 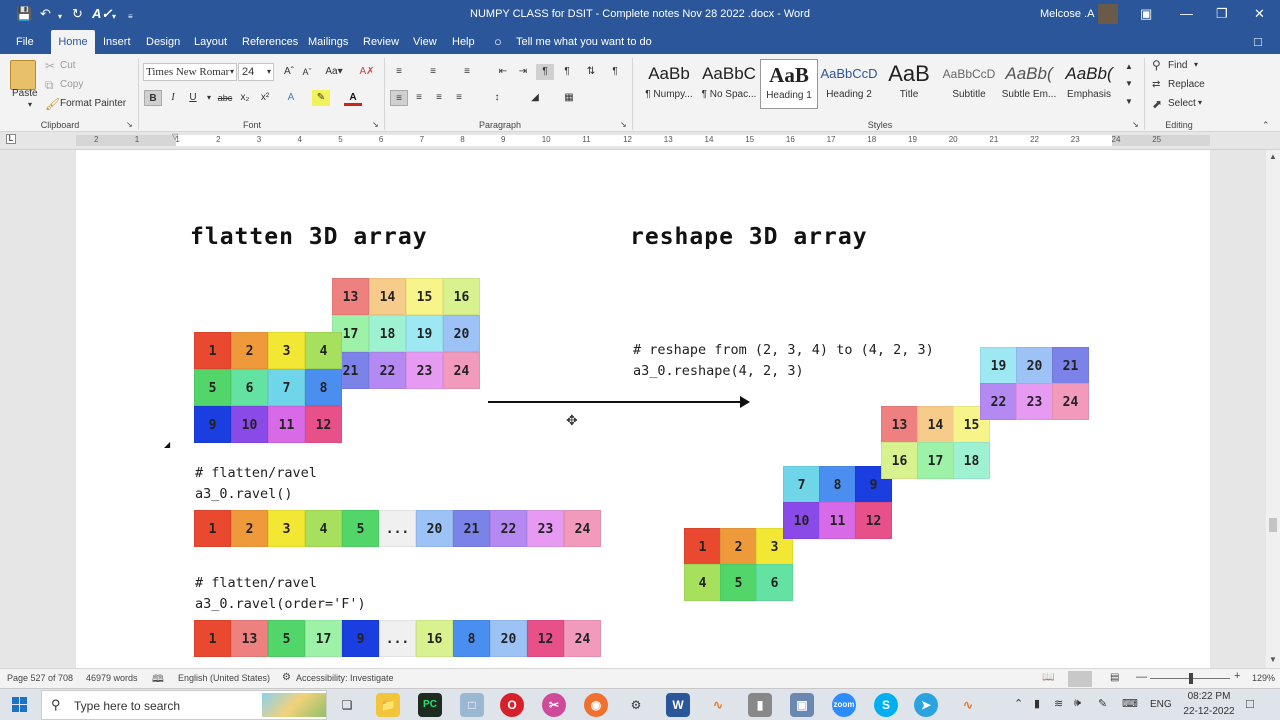 What do you see at coordinates (388, 705) in the screenshot?
I see `file-explorer-icon: 📁` at bounding box center [388, 705].